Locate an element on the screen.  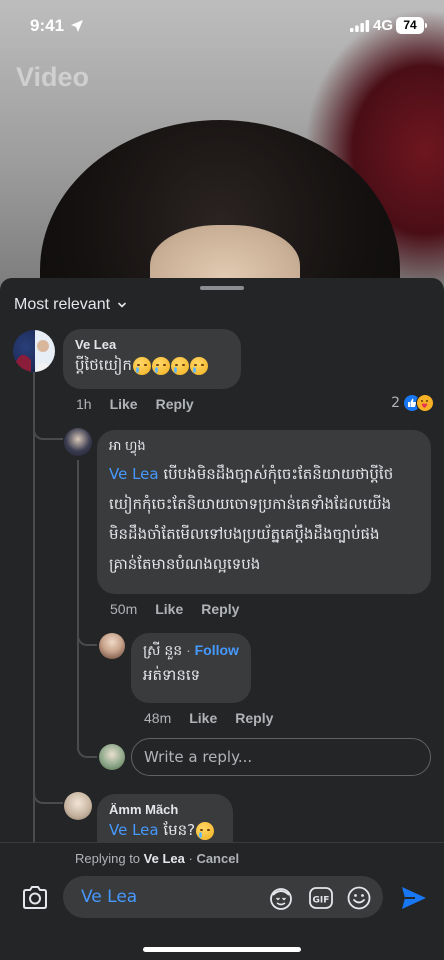
send-icon is located at coordinates (414, 898).